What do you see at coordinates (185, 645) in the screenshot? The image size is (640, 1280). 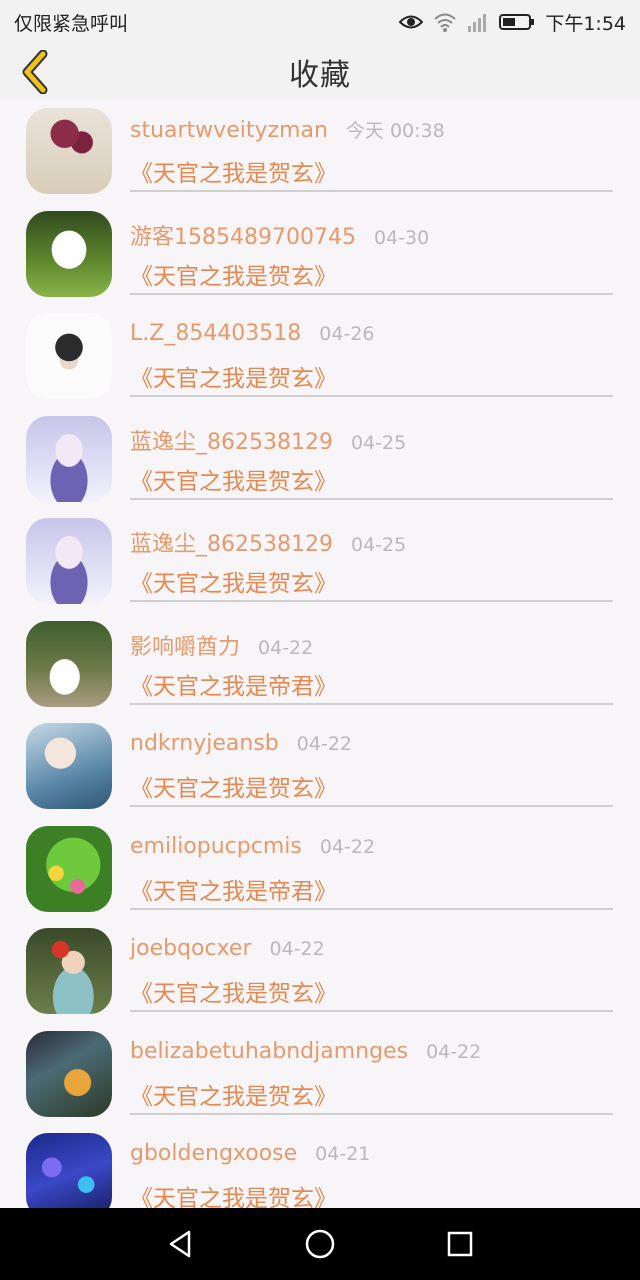 I see `username: 影响嚼酋力` at bounding box center [185, 645].